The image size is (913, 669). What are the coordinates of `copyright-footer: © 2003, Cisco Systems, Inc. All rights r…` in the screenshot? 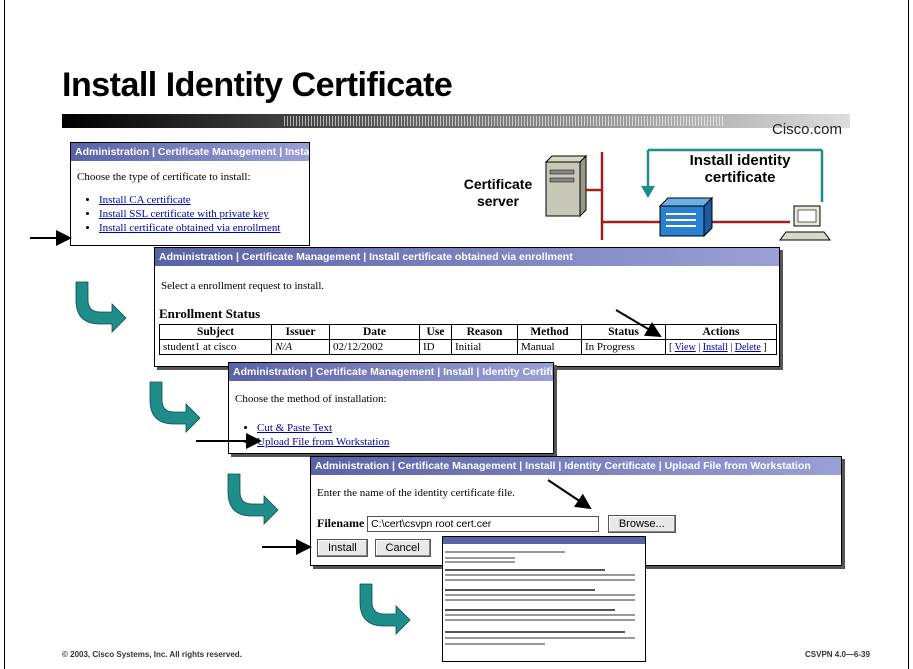 It's located at (152, 654).